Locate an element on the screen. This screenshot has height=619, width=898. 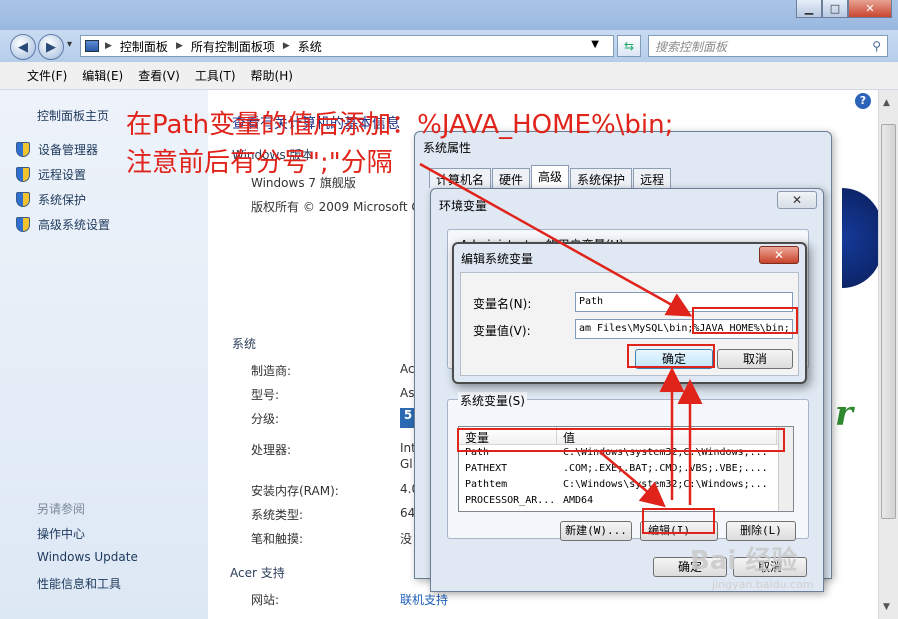
tab-remote: 远程 is located at coordinates (652, 178).